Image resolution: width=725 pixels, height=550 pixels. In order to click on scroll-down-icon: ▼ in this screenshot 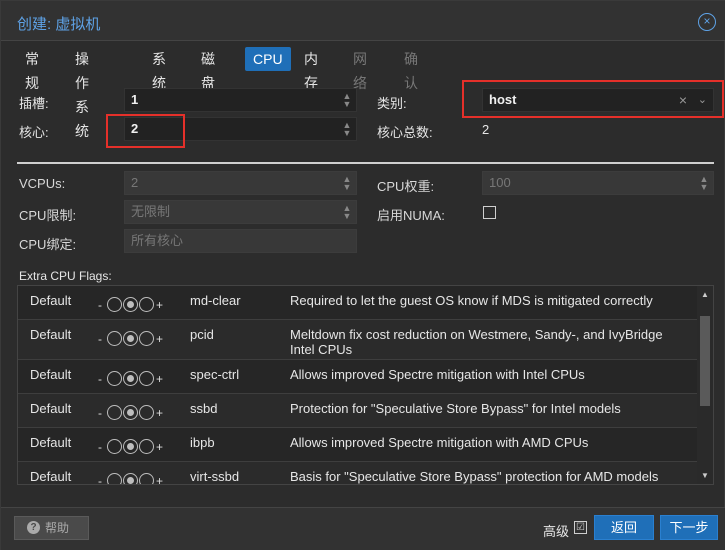, I will do `click(705, 475)`.